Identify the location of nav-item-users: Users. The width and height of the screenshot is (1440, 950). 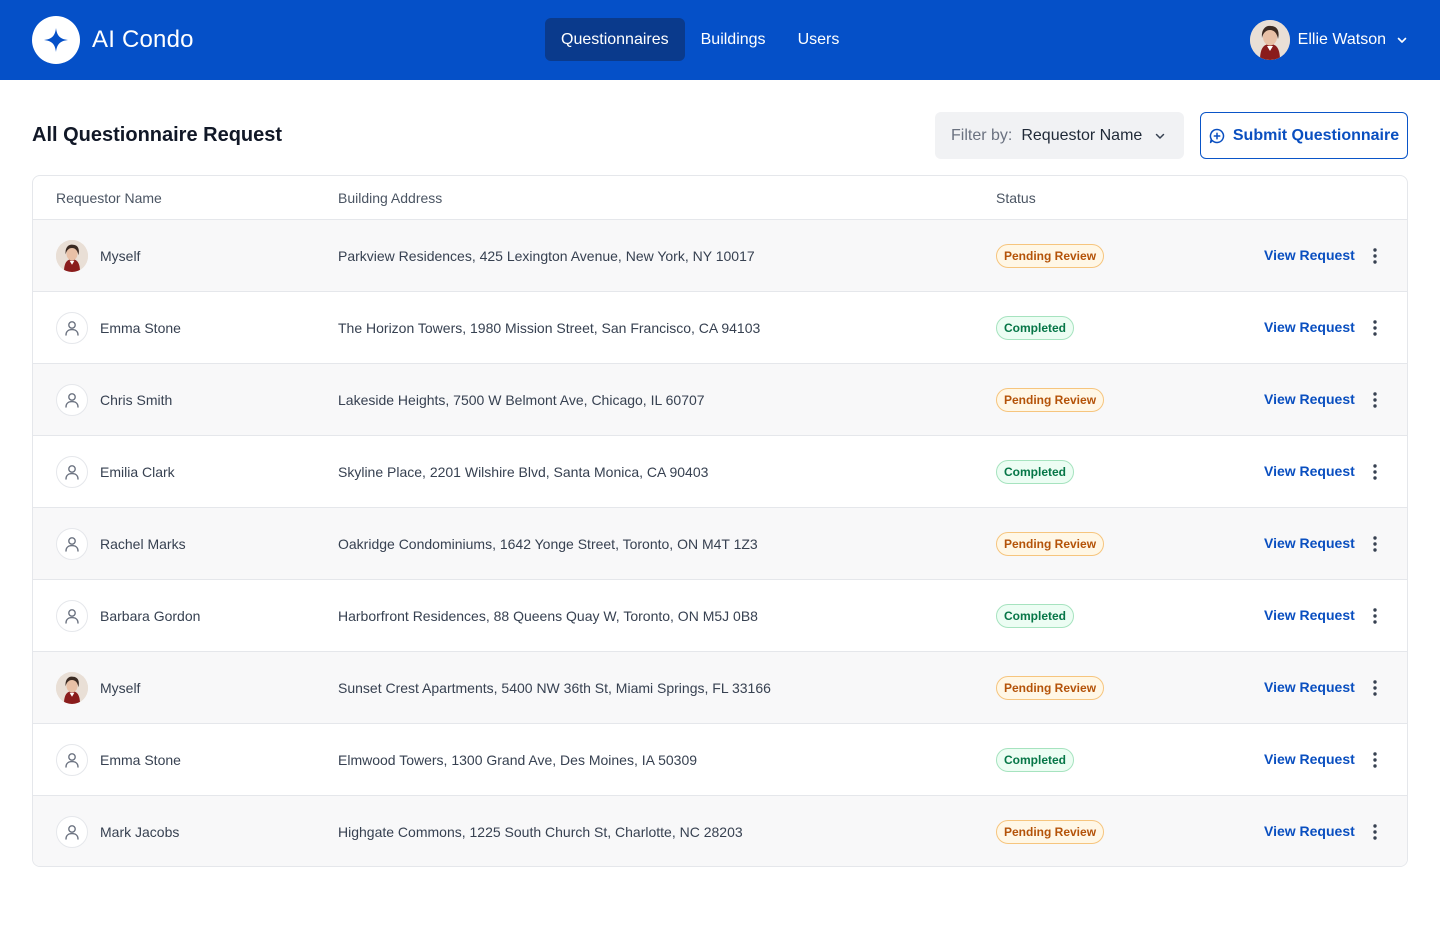
(819, 39).